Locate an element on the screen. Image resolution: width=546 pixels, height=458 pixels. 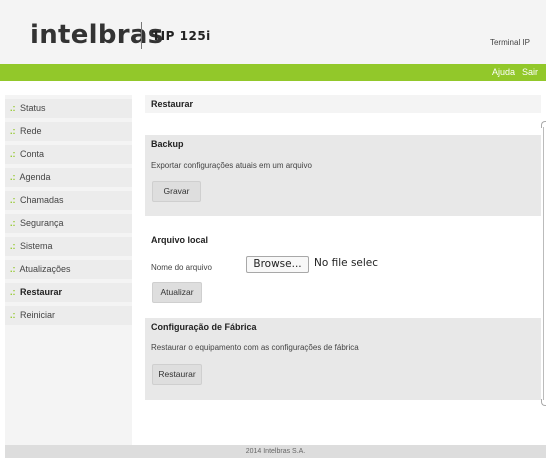
page-title: Restaurar is located at coordinates (343, 104).